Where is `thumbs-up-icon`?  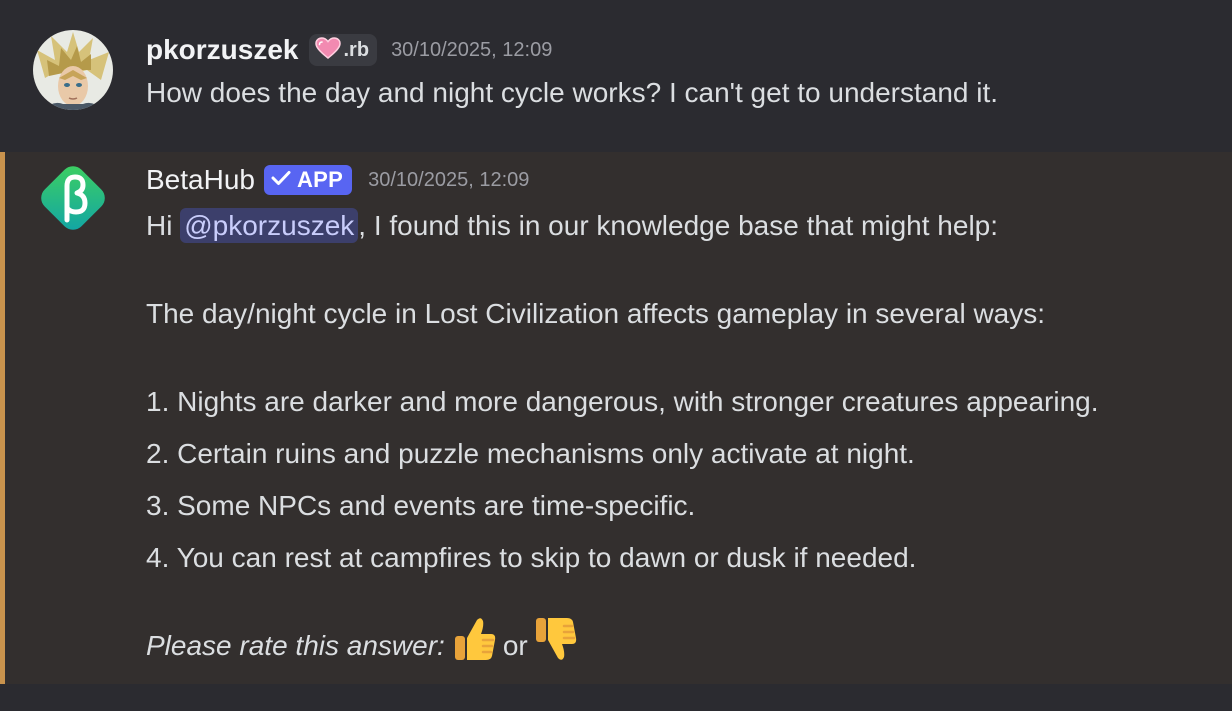
thumbs-up-icon is located at coordinates (475, 642).